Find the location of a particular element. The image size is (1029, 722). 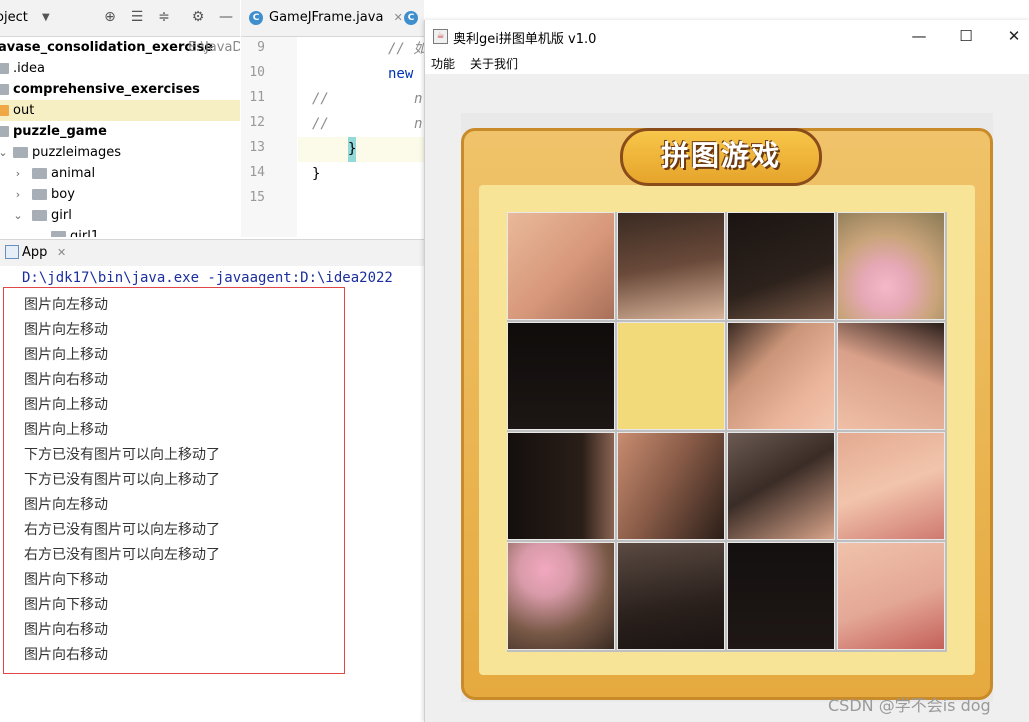

tree-item-puzzle-game: puzzle_game is located at coordinates (120, 131).